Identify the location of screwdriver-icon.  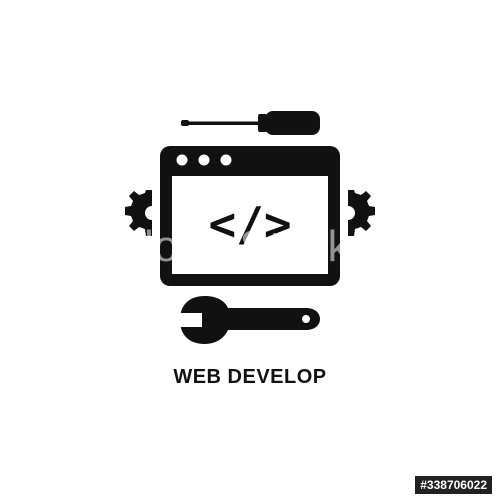
(250, 123).